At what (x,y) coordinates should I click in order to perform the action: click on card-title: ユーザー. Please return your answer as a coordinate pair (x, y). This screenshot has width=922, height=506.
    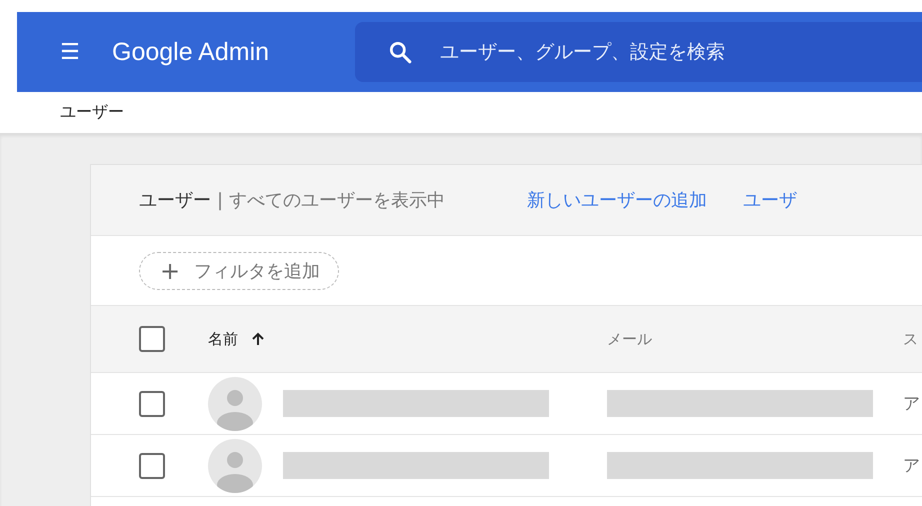
    Looking at the image, I should click on (175, 200).